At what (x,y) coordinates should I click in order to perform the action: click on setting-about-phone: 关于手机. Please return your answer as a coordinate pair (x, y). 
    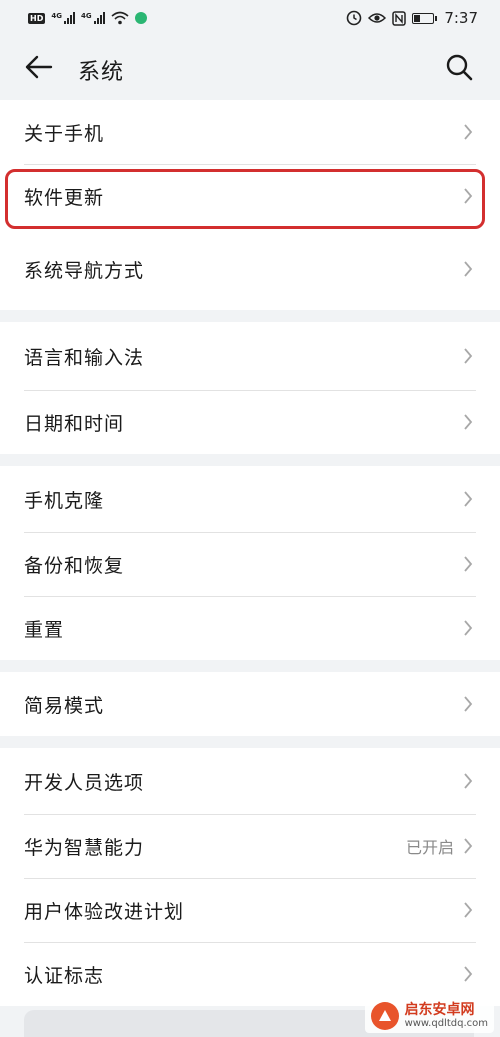
    Looking at the image, I should click on (250, 132).